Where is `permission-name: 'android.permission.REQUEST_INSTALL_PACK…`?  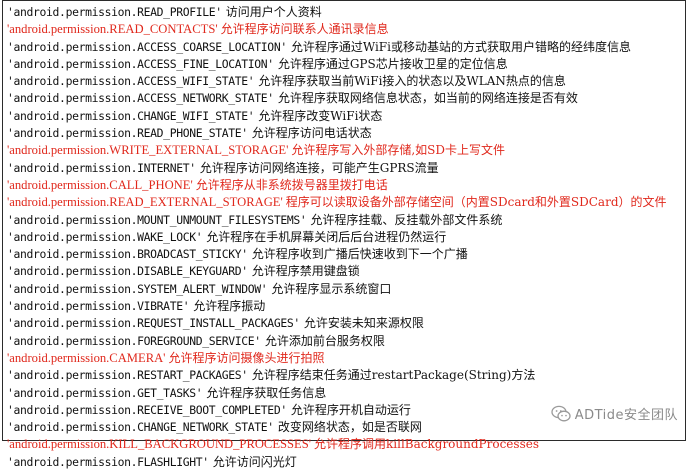 permission-name: 'android.permission.REQUEST_INSTALL_PACK… is located at coordinates (153, 323).